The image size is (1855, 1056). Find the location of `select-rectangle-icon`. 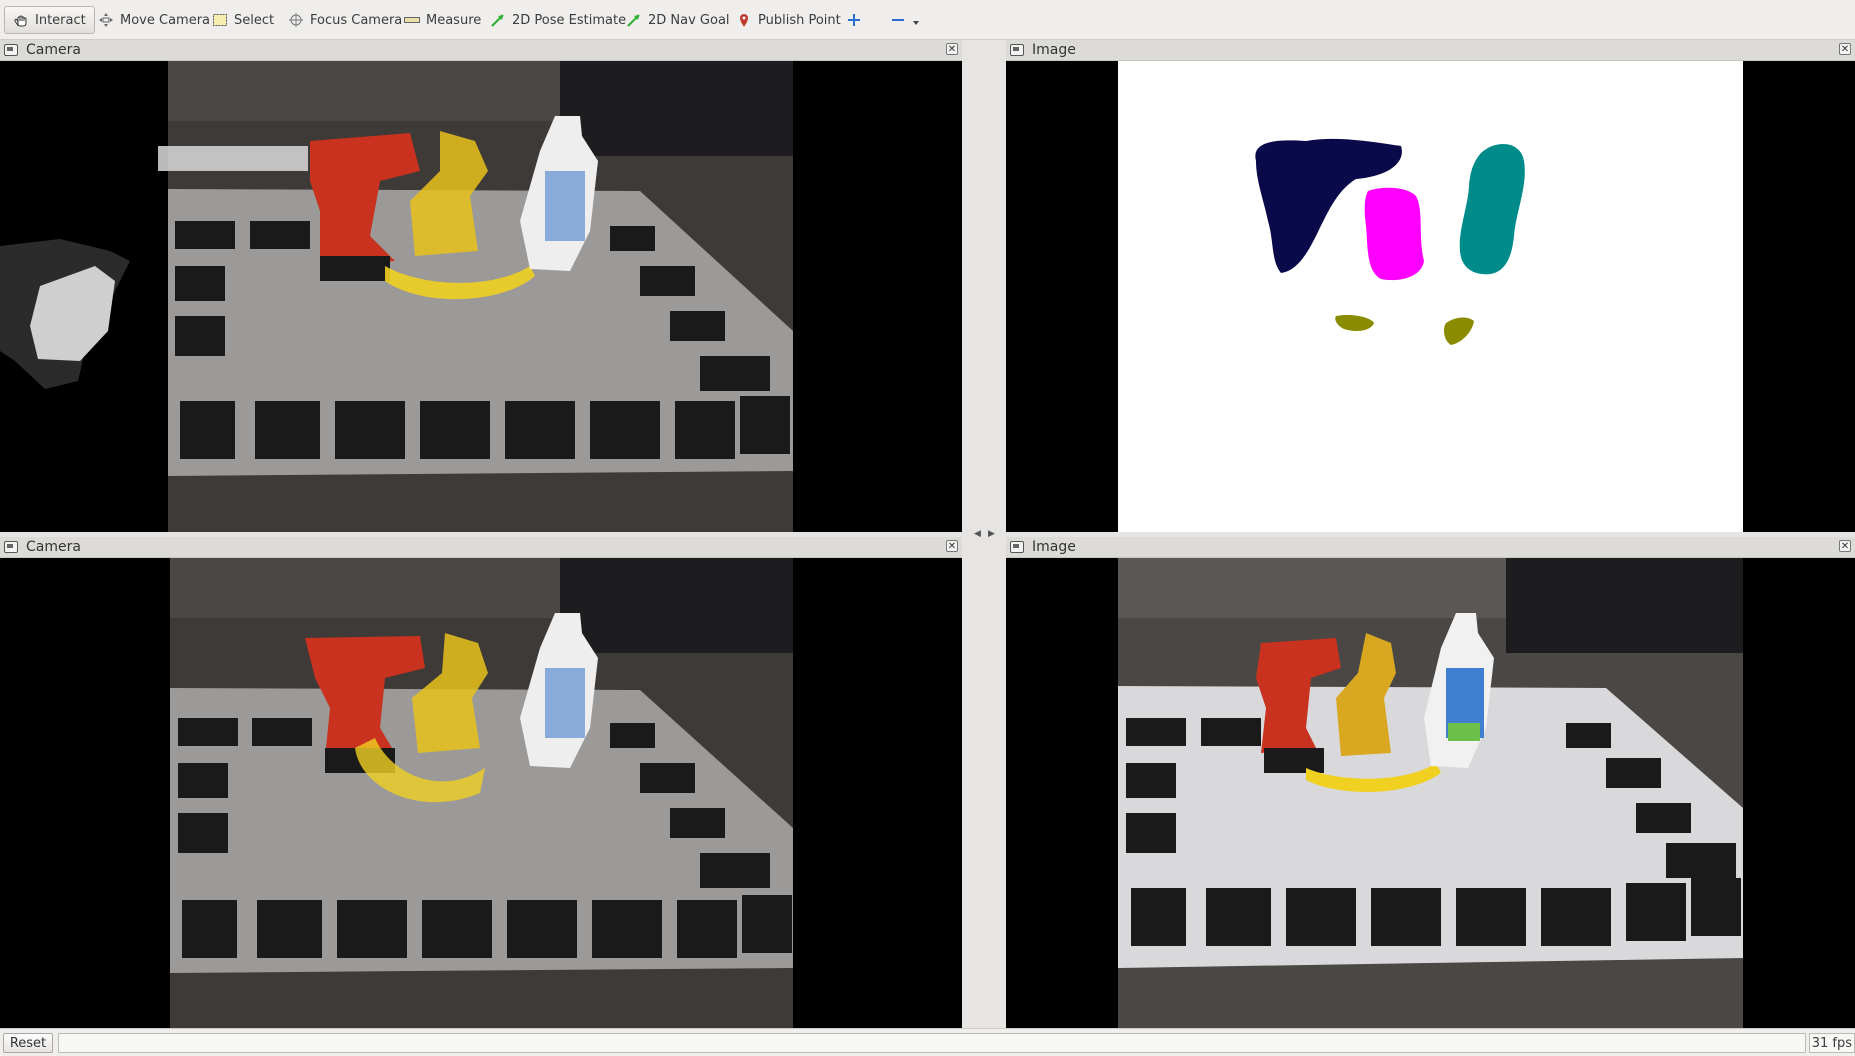

select-rectangle-icon is located at coordinates (220, 20).